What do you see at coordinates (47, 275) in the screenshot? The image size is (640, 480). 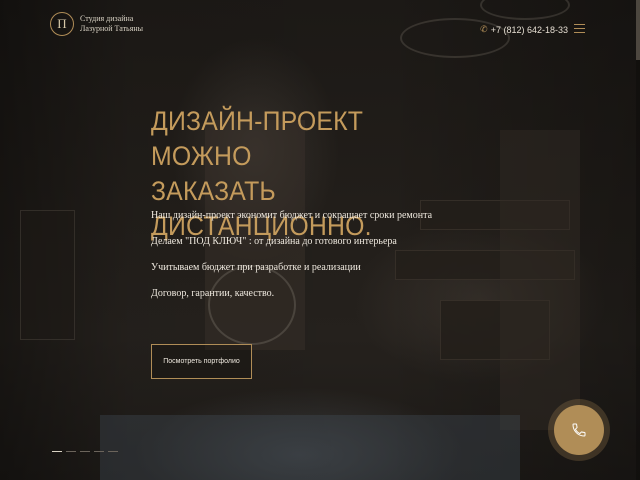 I see `background-frame` at bounding box center [47, 275].